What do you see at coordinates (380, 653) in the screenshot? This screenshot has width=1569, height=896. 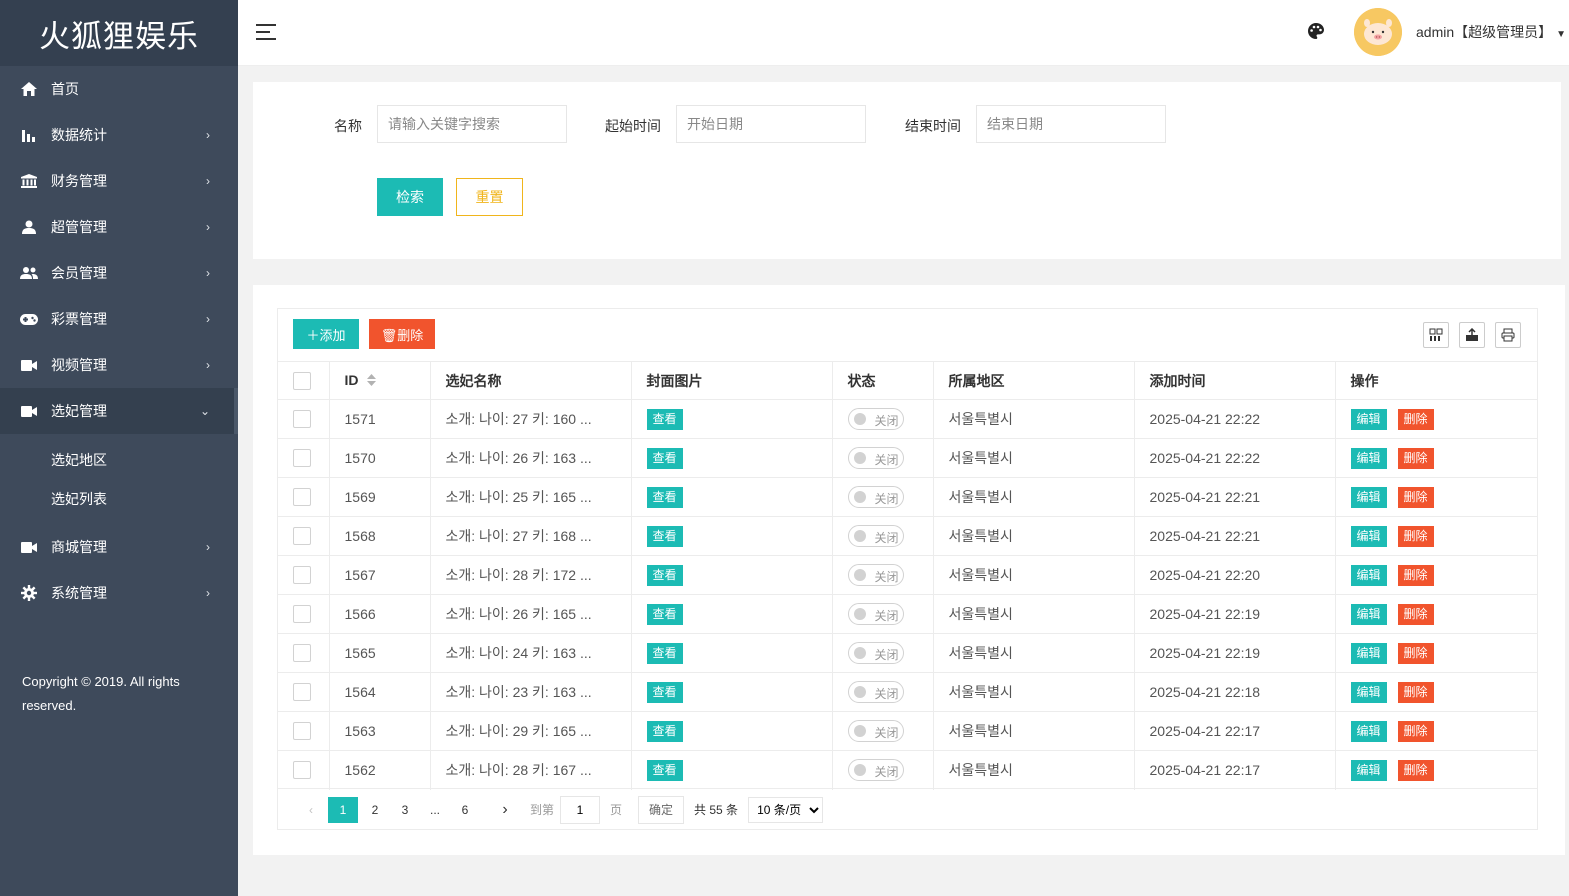 I see `cell-id: 1565` at bounding box center [380, 653].